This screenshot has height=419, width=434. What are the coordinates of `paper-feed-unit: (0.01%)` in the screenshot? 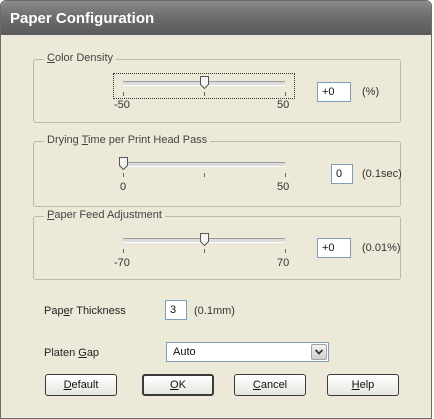 It's located at (381, 248).